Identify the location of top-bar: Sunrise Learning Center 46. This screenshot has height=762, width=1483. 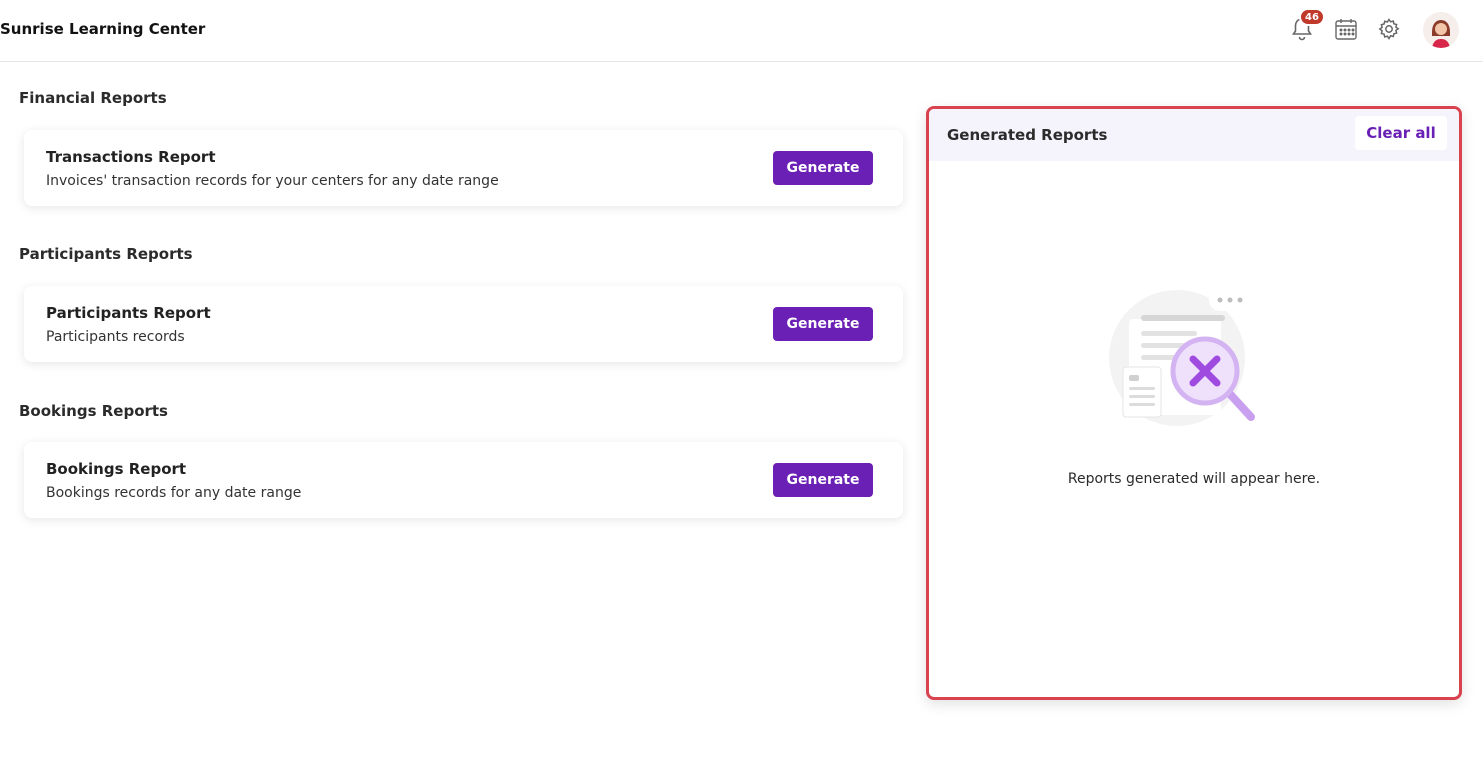
(741, 31).